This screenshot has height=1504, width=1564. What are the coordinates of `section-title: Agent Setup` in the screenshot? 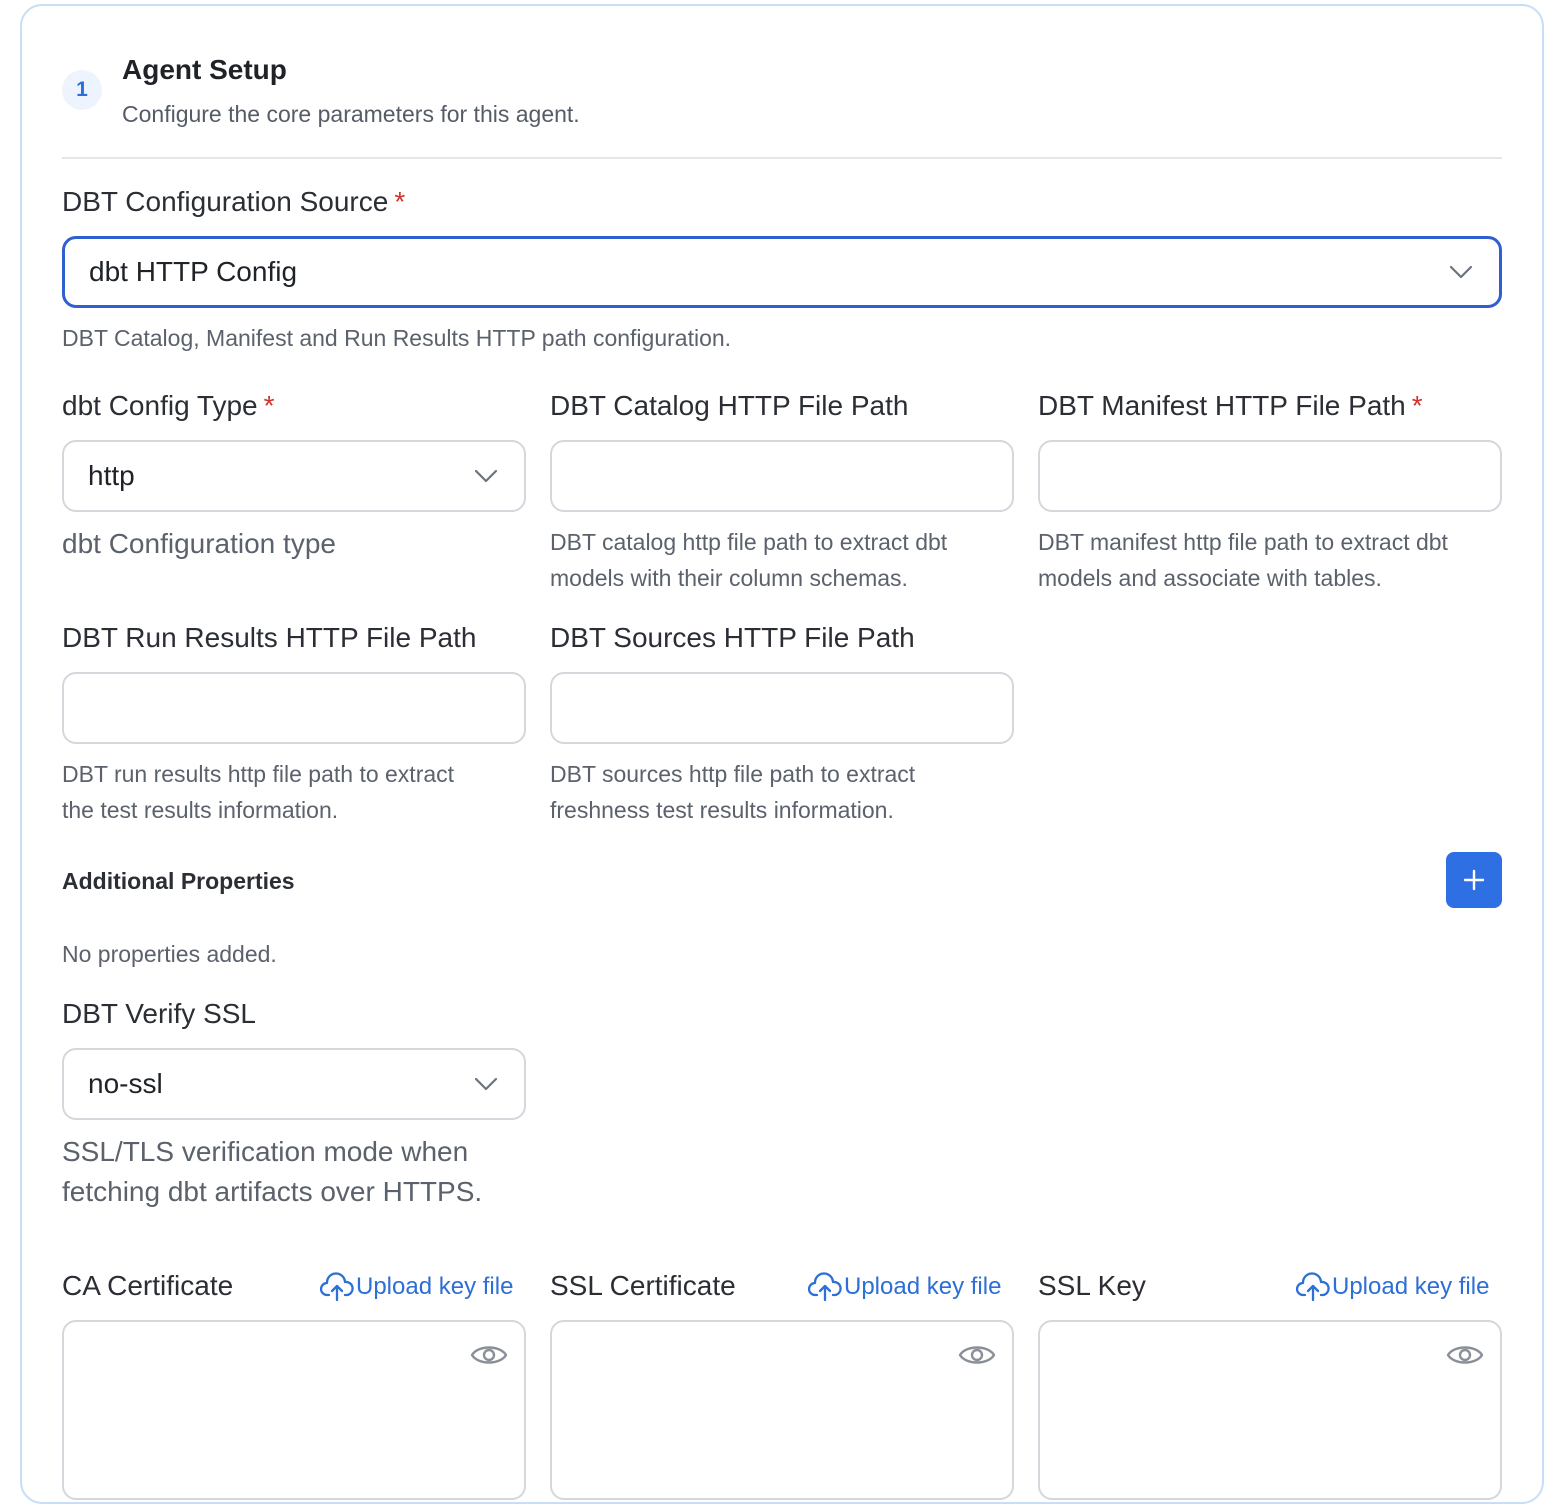 It's located at (204, 69).